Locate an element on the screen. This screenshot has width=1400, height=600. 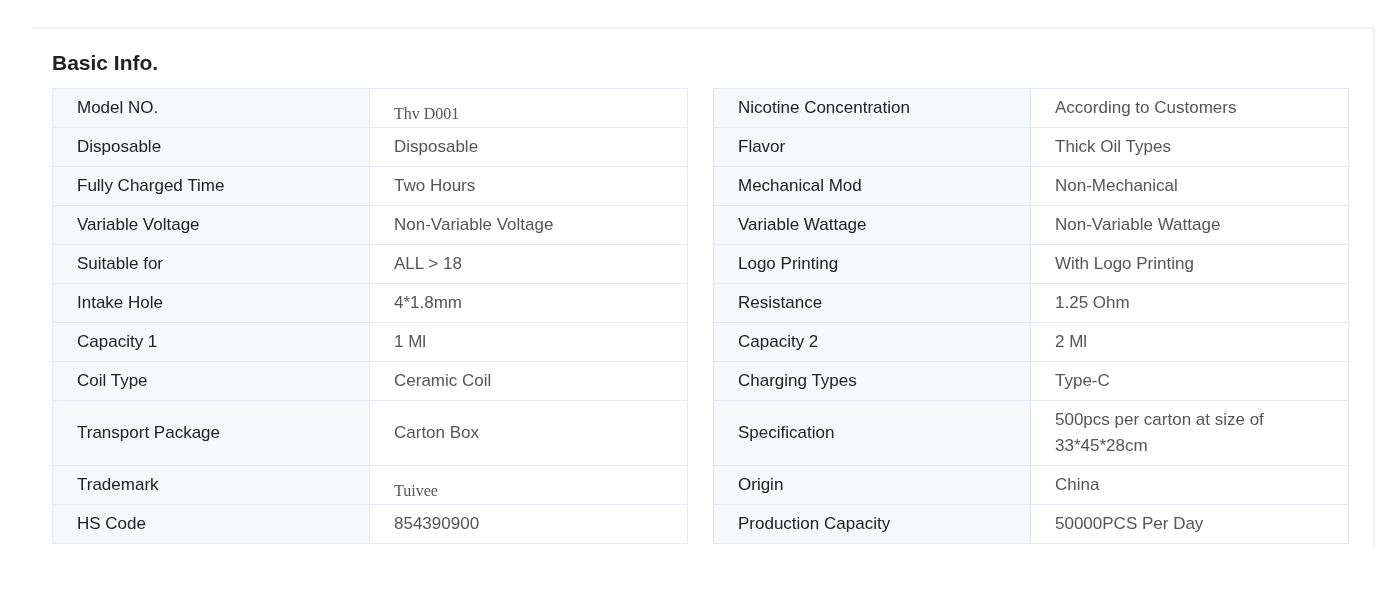
spec-label: Disposable is located at coordinates (211, 147).